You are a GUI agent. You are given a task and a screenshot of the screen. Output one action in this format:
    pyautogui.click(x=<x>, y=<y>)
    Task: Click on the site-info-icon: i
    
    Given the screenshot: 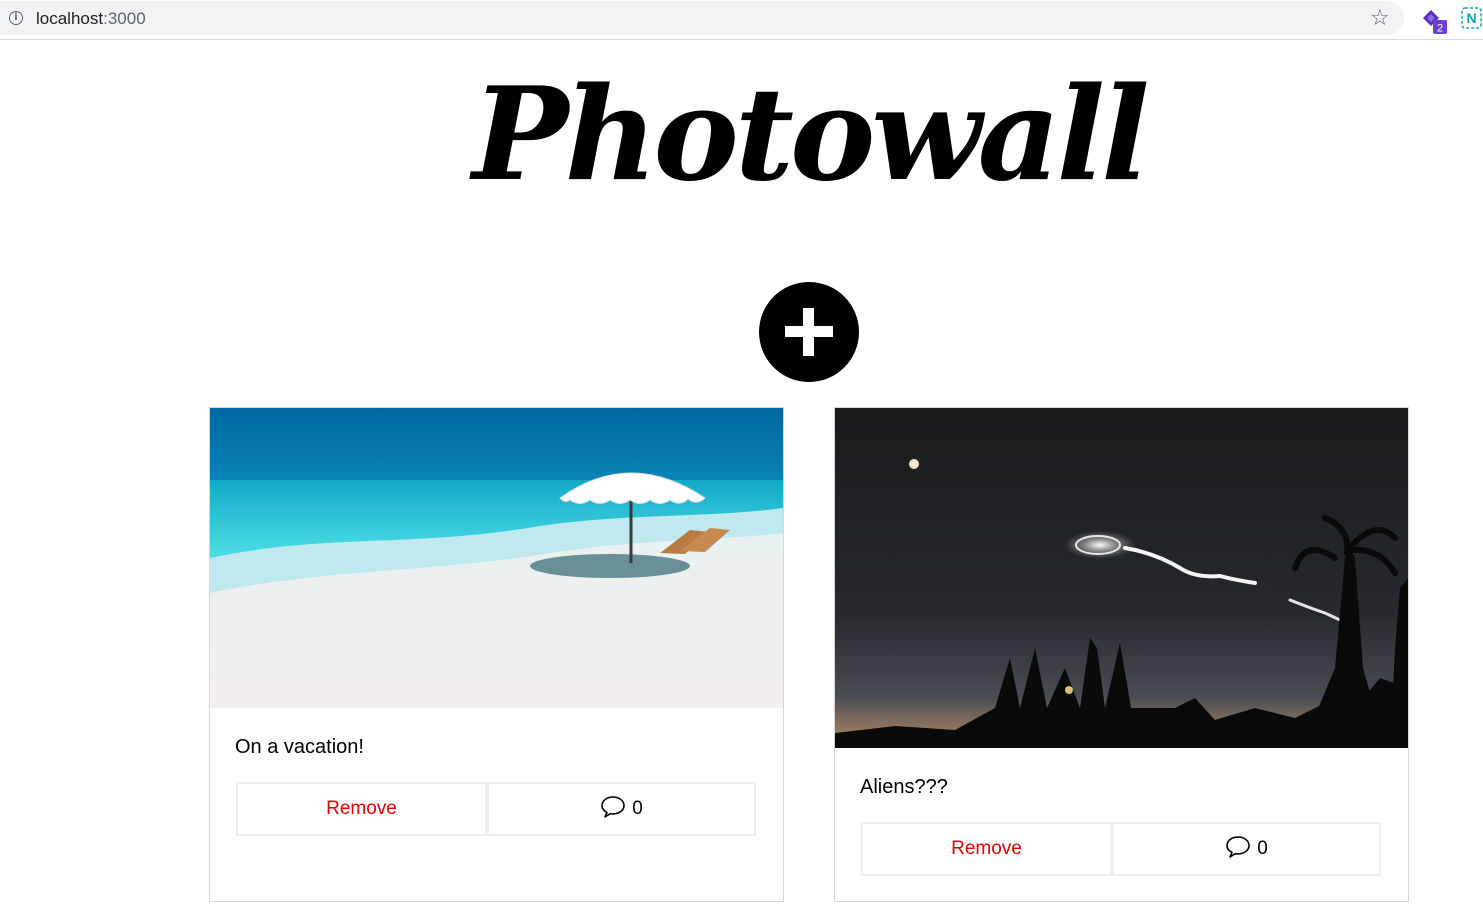 What is the action you would take?
    pyautogui.click(x=16, y=18)
    